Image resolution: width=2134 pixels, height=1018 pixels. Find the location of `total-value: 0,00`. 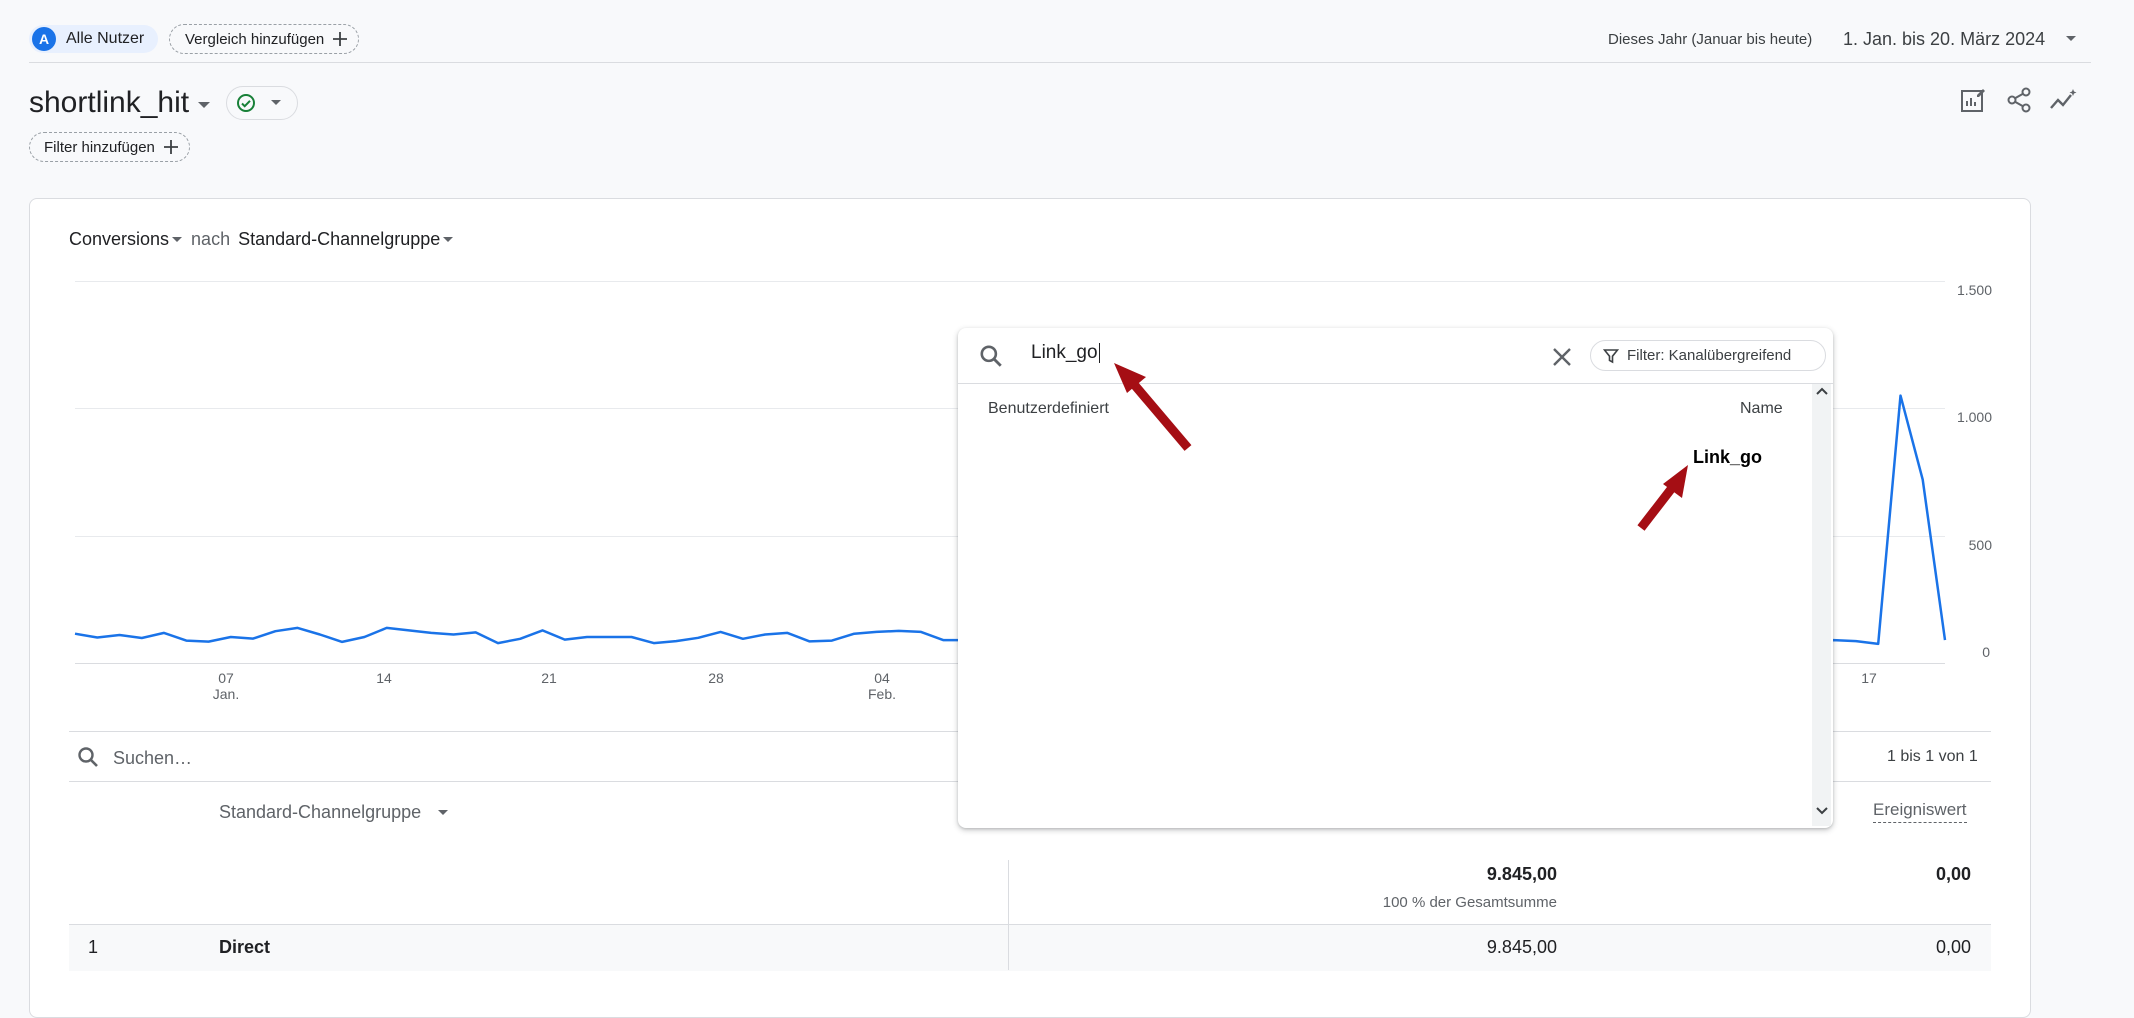

total-value: 0,00 is located at coordinates (1953, 874).